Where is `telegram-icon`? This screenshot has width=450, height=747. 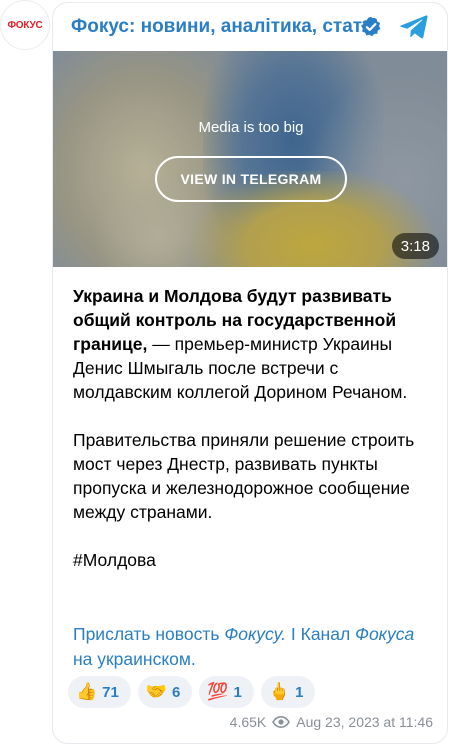
telegram-icon is located at coordinates (414, 27).